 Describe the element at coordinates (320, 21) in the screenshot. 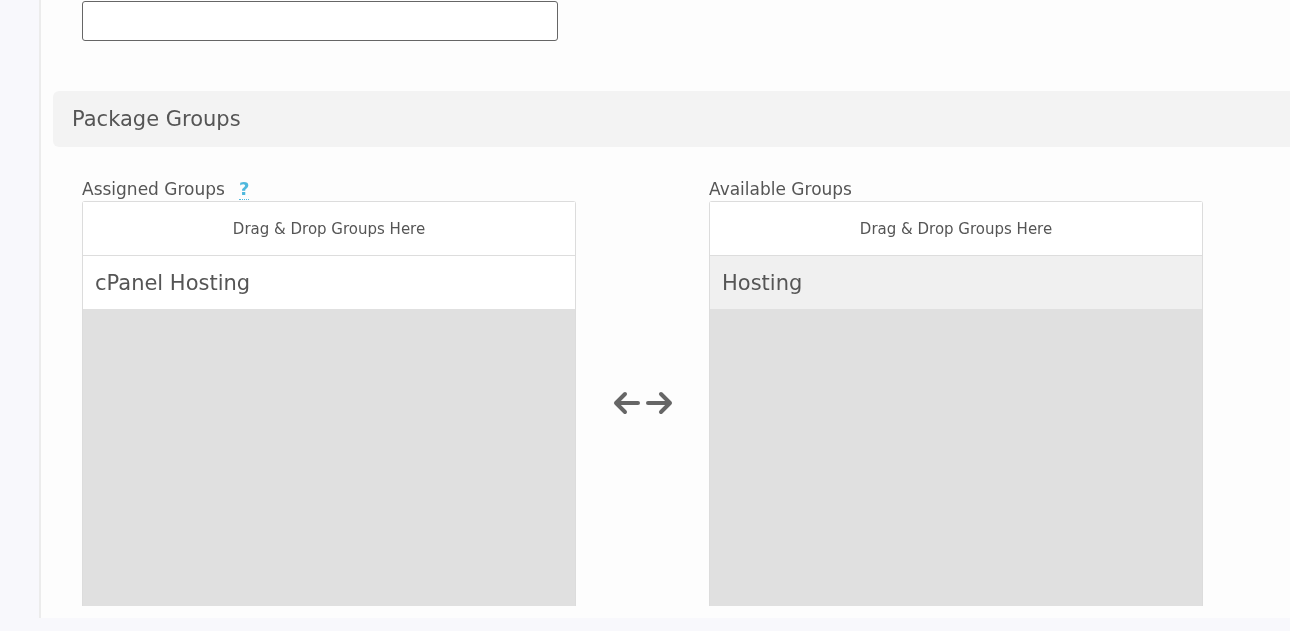

I see `input-field` at that location.